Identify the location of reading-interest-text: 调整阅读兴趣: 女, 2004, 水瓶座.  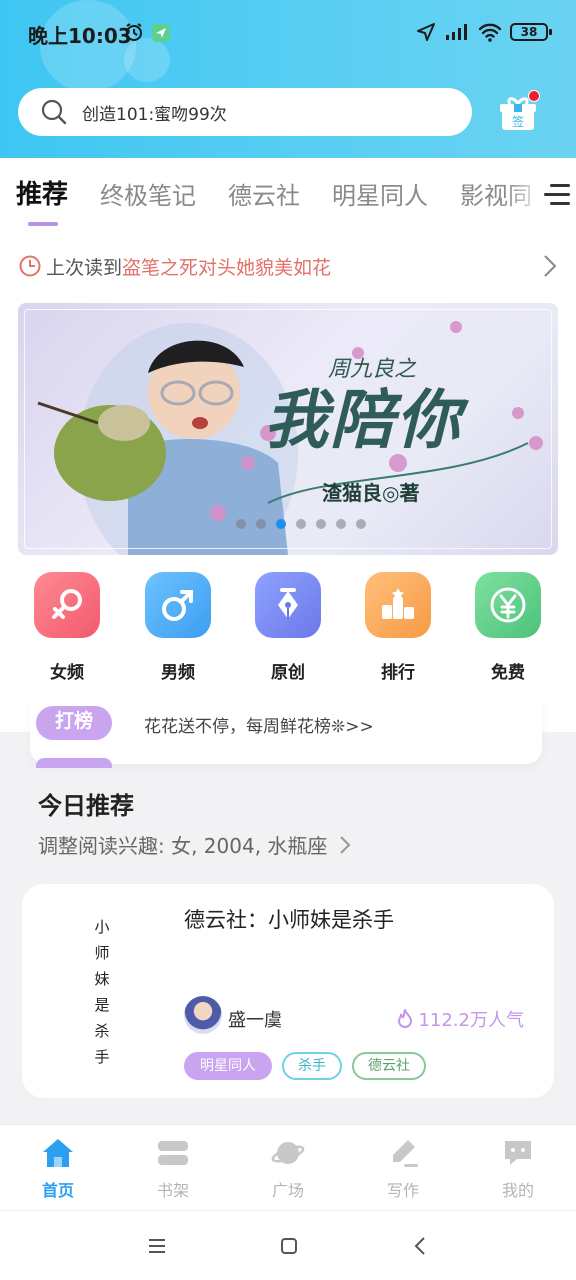
(183, 846).